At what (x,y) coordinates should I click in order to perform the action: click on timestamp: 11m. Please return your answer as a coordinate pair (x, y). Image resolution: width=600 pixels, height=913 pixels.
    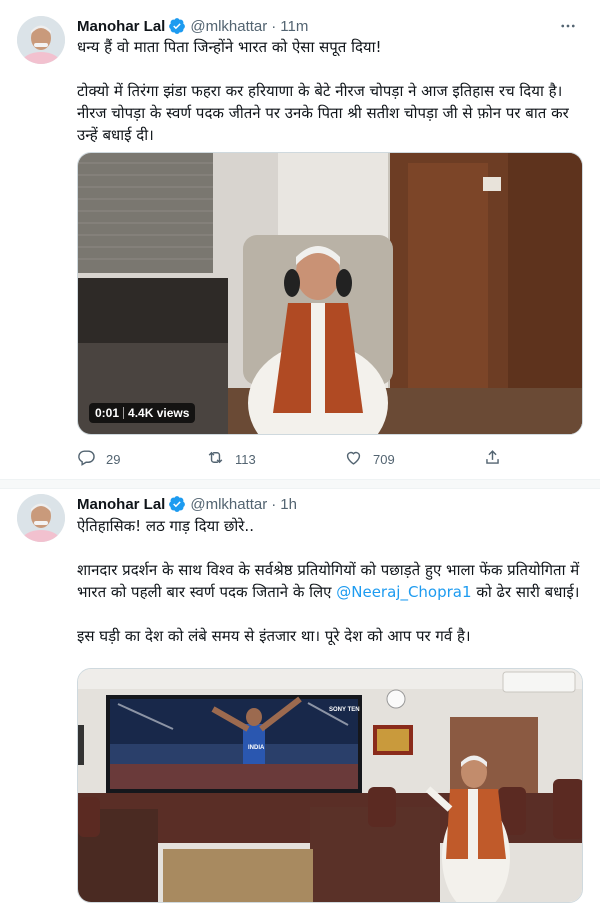
    Looking at the image, I should click on (294, 26).